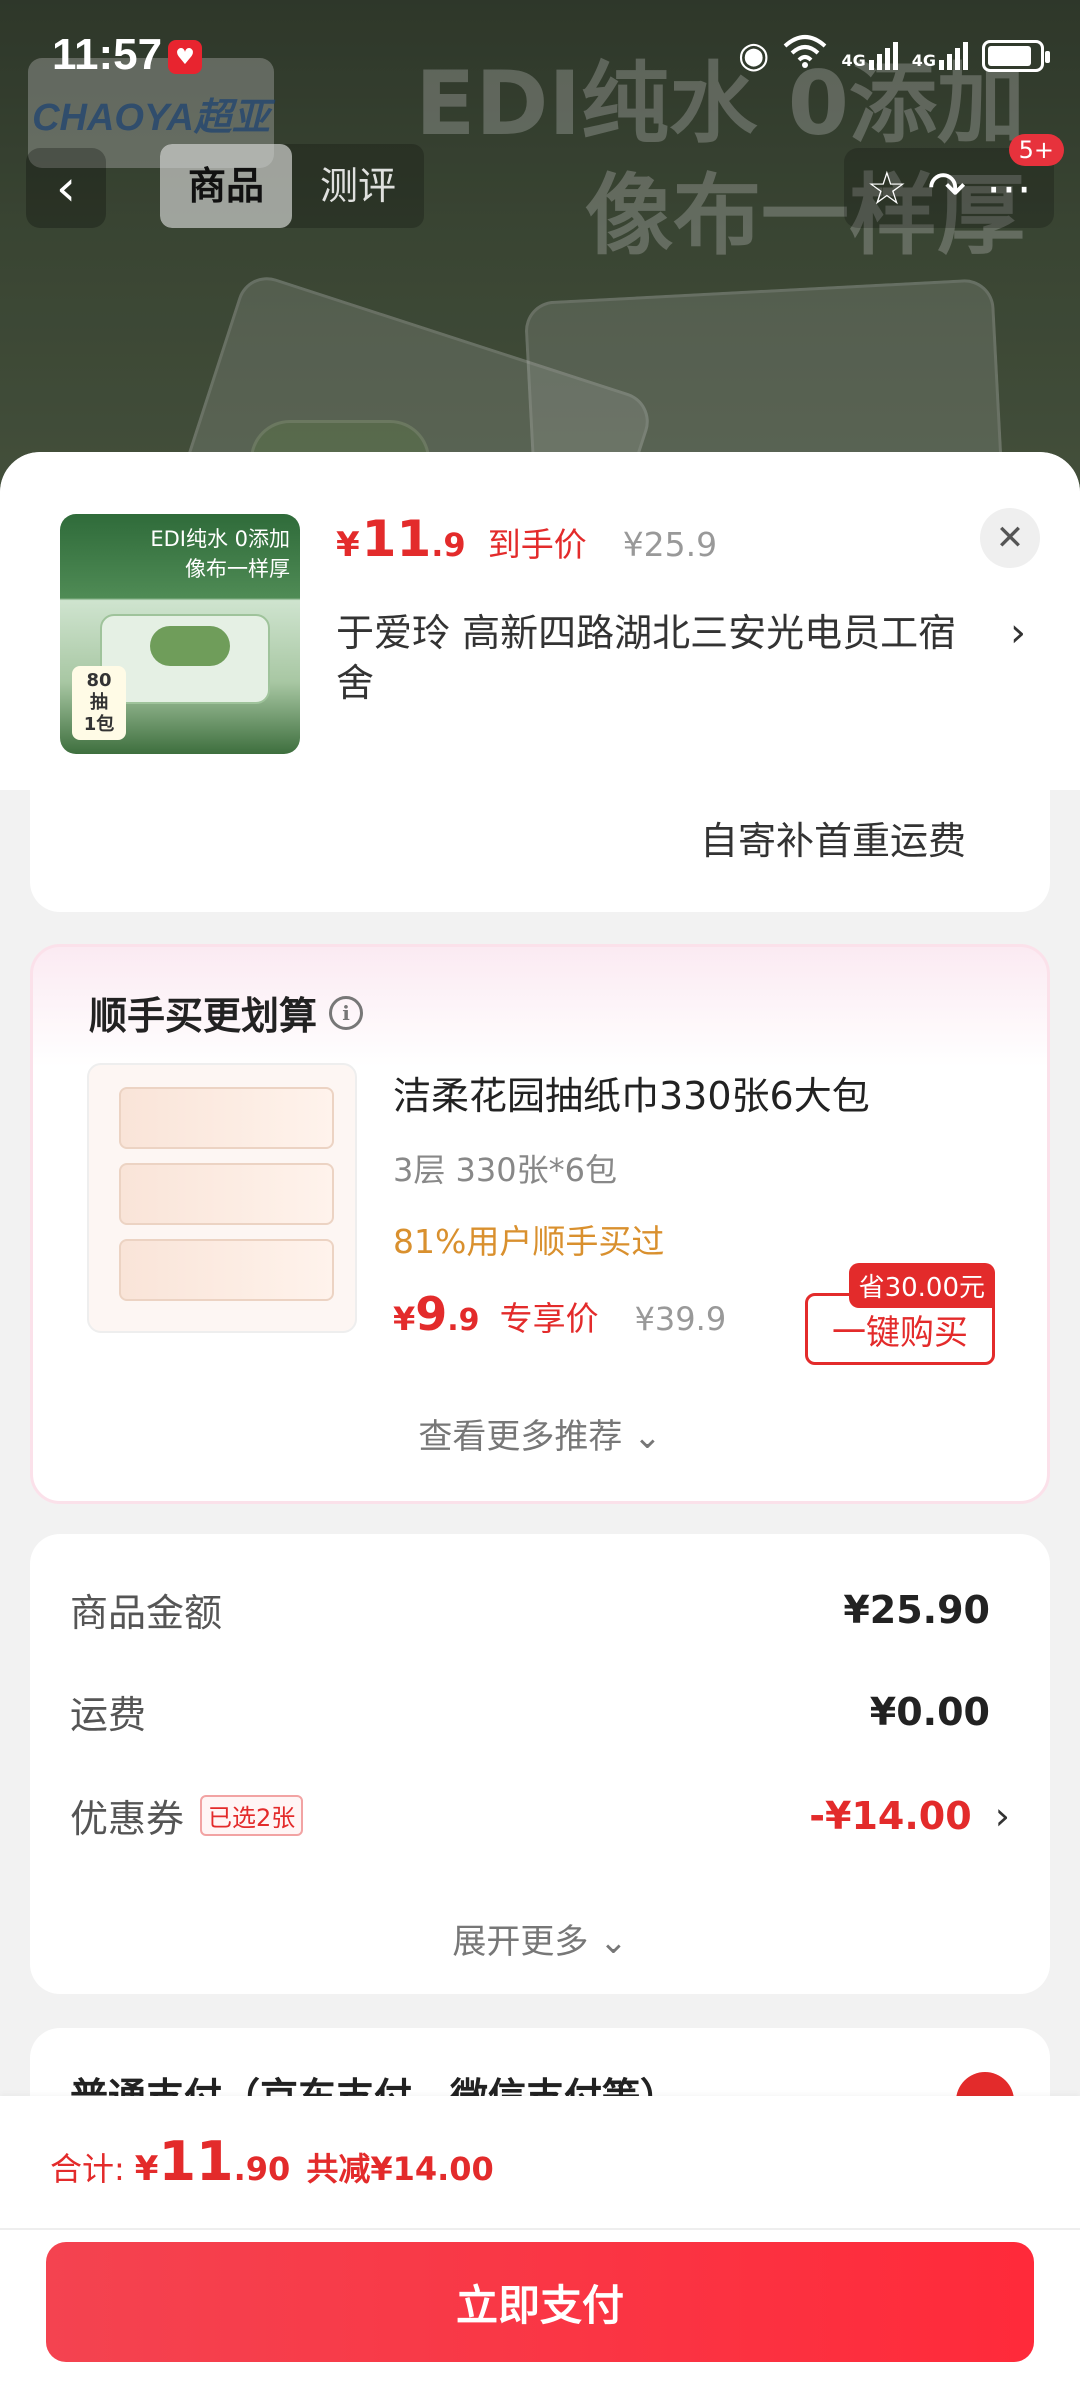  I want to click on shipping-address: 于爱玲 高新四路湖北三安光电员工宿舍, so click(651, 658).